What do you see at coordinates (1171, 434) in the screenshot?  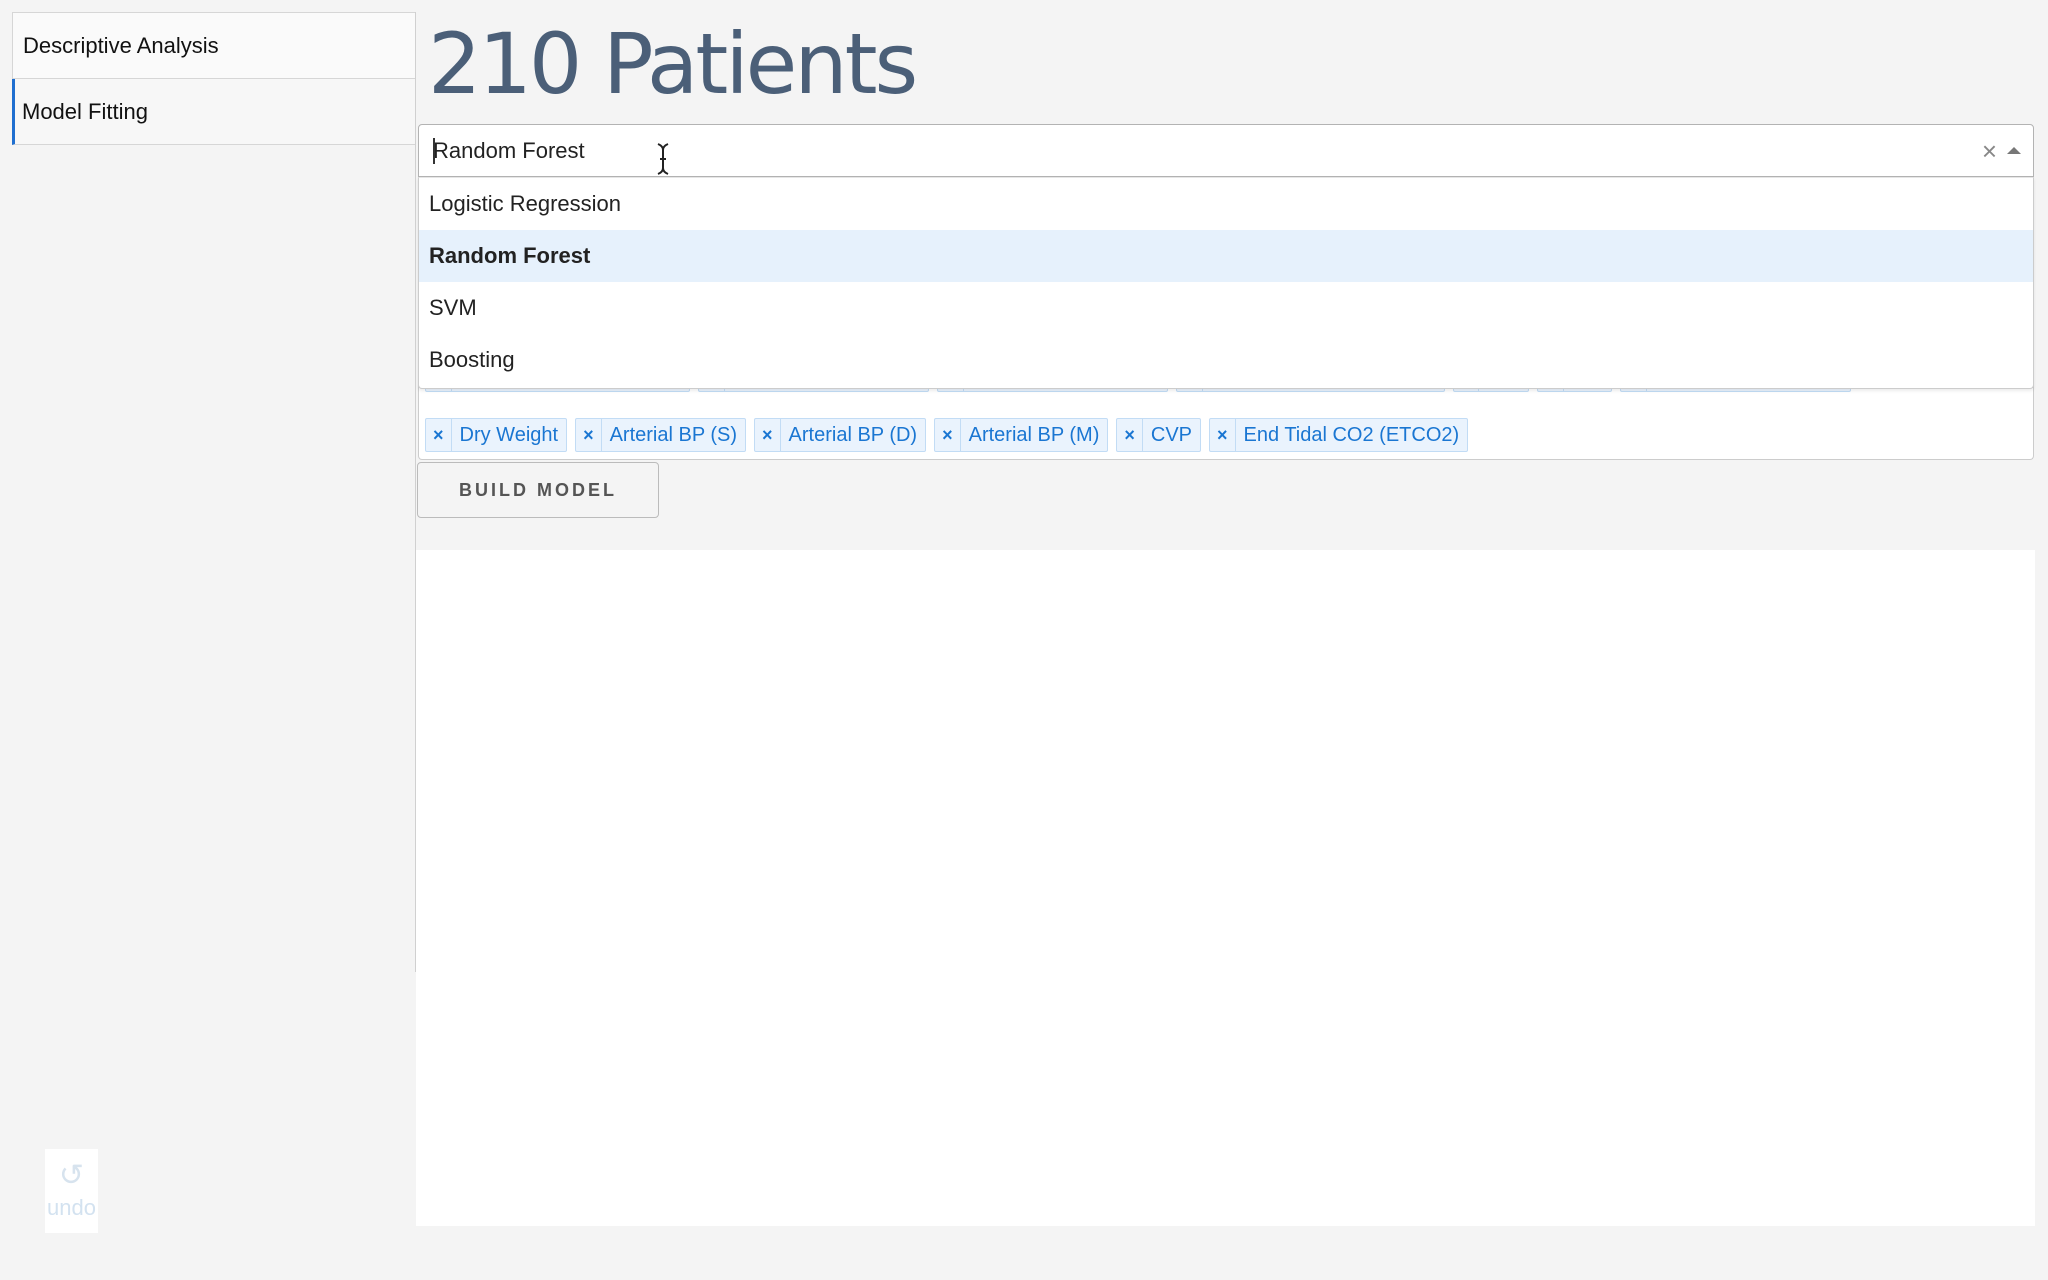 I see `feature-tag-label: CVP` at bounding box center [1171, 434].